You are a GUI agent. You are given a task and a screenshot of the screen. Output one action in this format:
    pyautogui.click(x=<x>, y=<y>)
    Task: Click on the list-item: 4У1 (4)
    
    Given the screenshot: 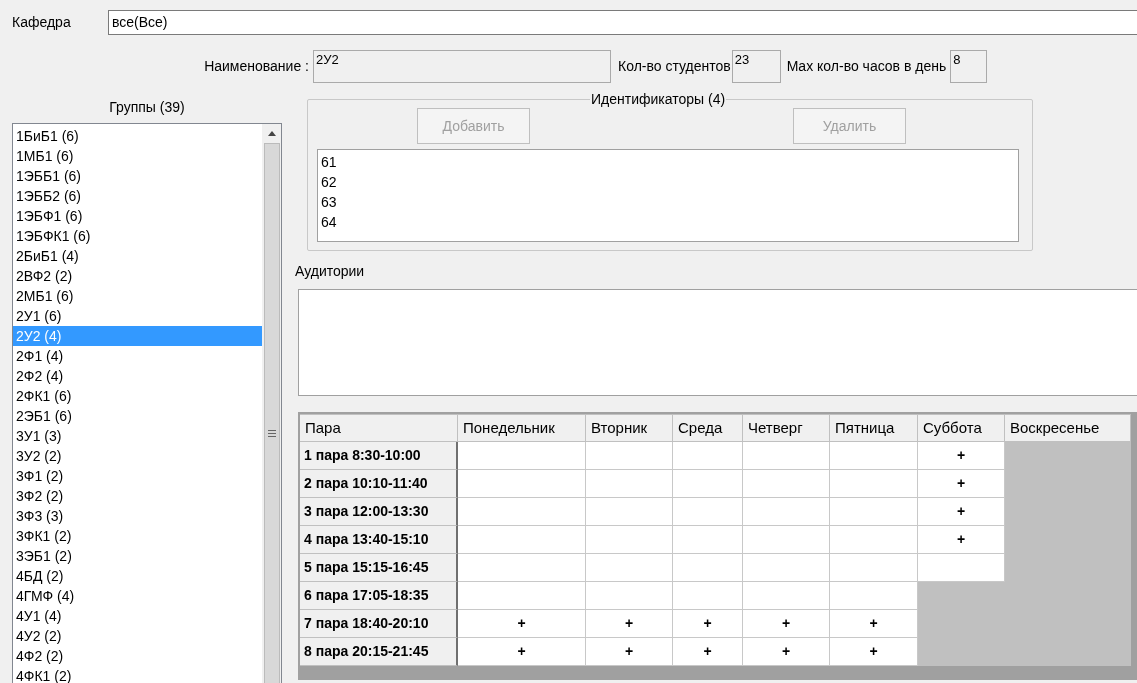 What is the action you would take?
    pyautogui.click(x=137, y=616)
    